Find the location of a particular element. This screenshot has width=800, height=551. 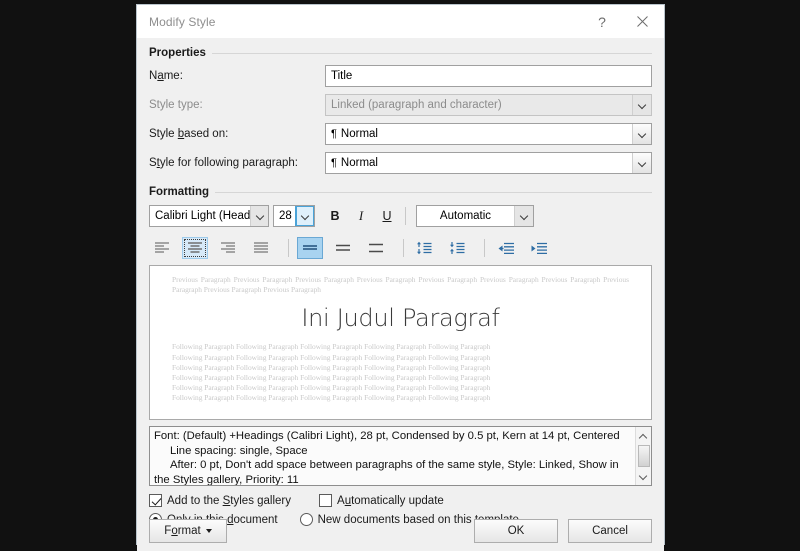

formatting-group-caption: Formatting is located at coordinates (400, 192).